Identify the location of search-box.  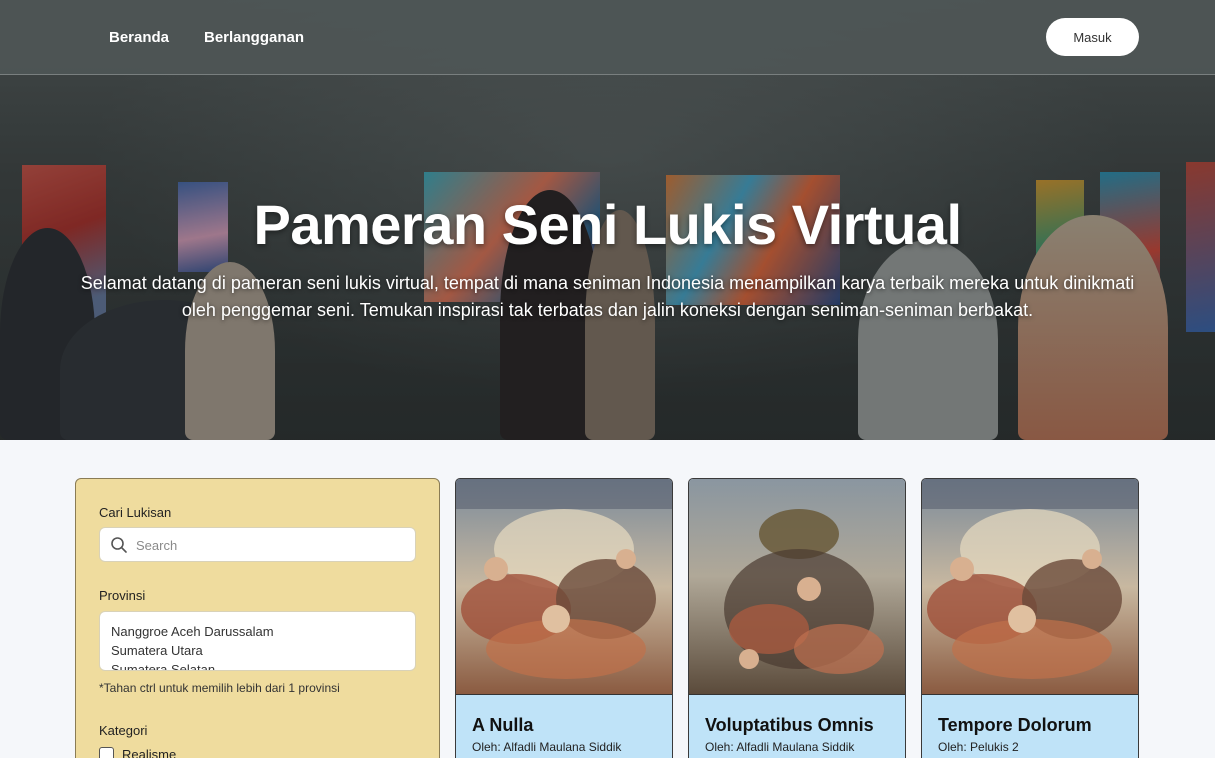
(257, 544).